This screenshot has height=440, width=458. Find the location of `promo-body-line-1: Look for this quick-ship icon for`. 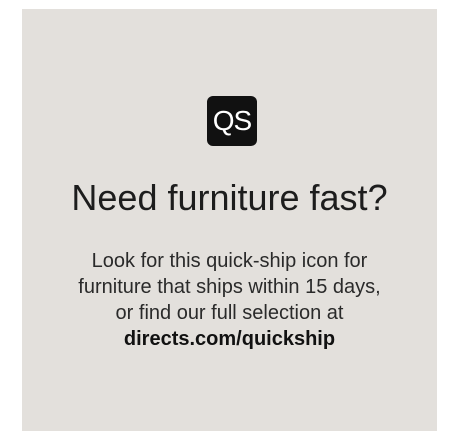

promo-body-line-1: Look for this quick-ship icon for is located at coordinates (229, 261).